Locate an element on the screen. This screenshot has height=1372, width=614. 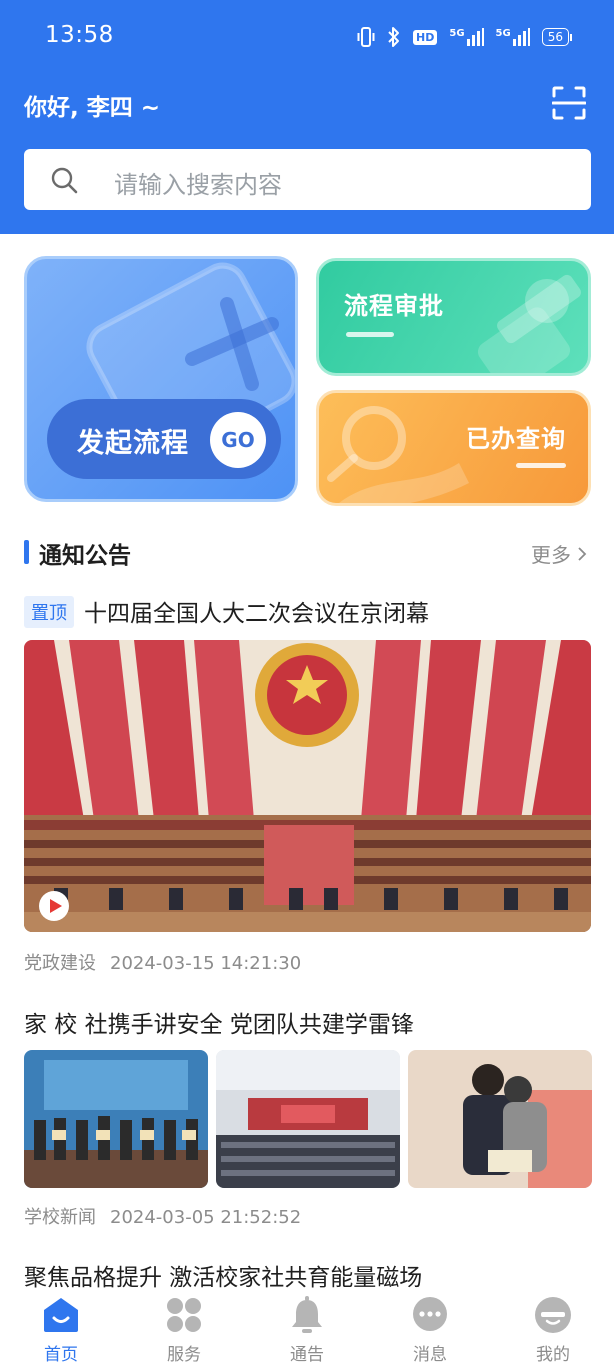
greeting: 你好, 李四 ~ is located at coordinates (92, 108).